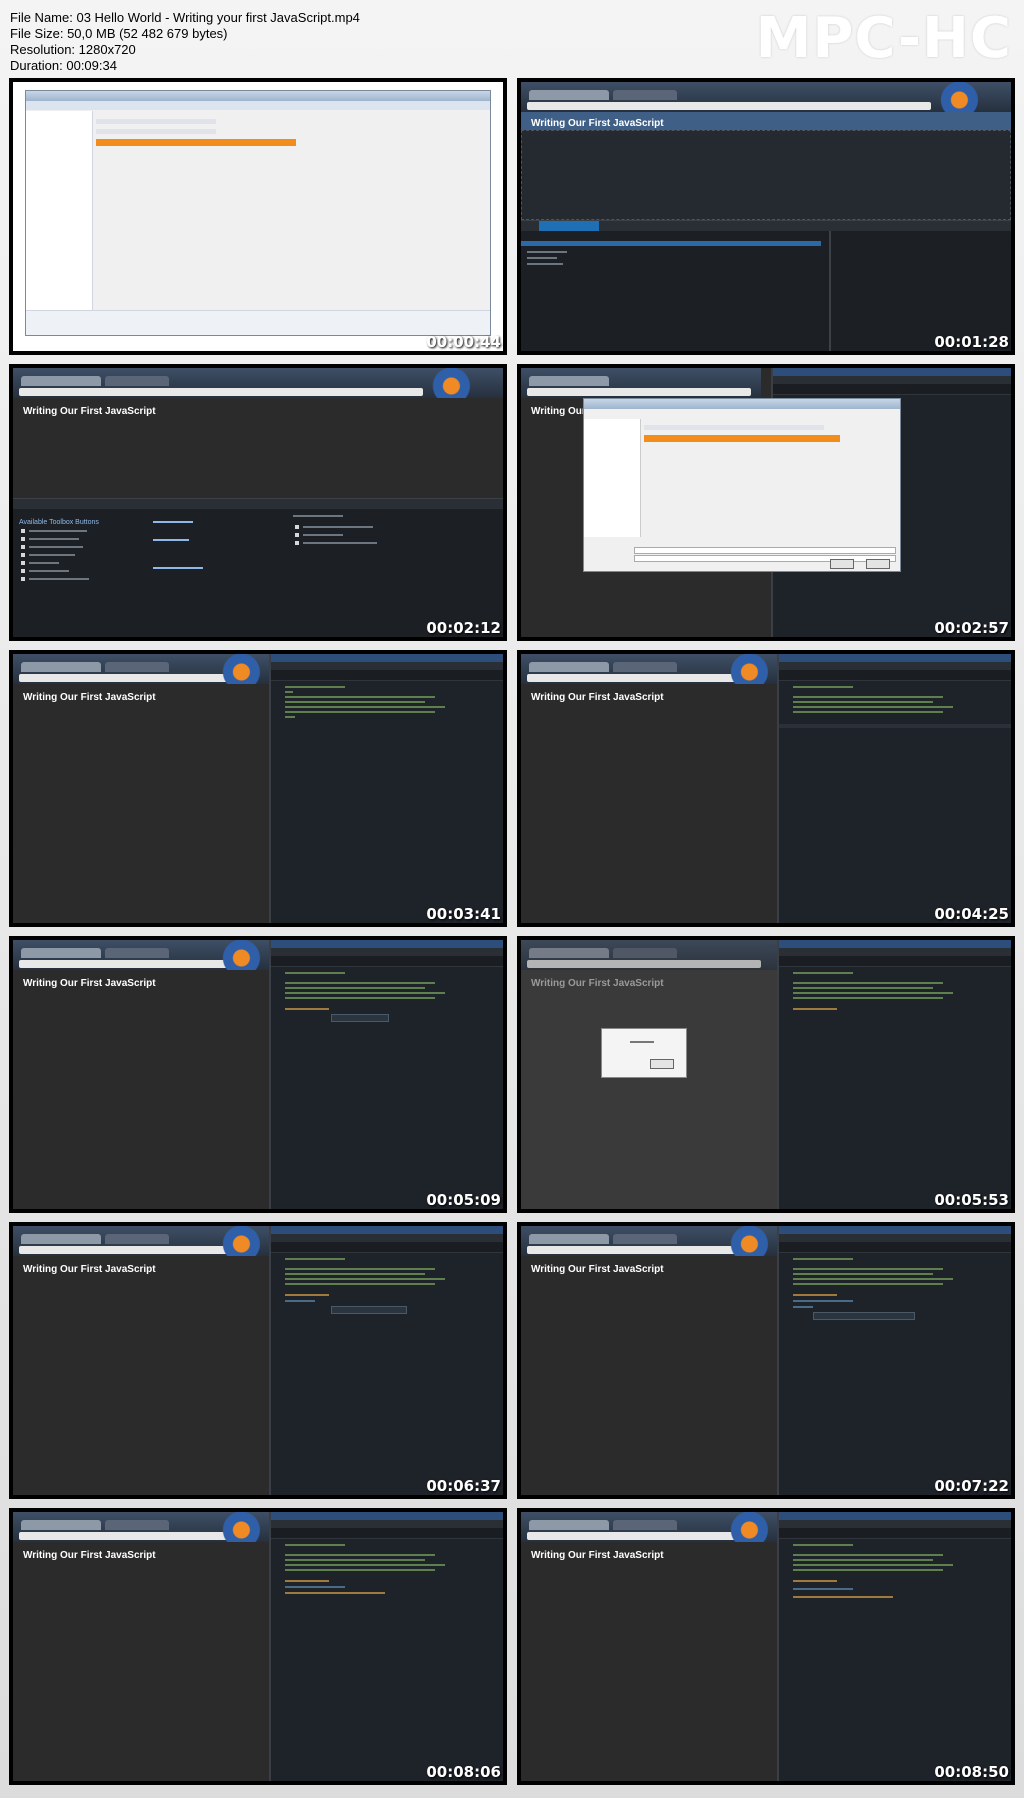 This screenshot has height=1798, width=1024. What do you see at coordinates (971, 1486) in the screenshot?
I see `timestamp: 00:07:22` at bounding box center [971, 1486].